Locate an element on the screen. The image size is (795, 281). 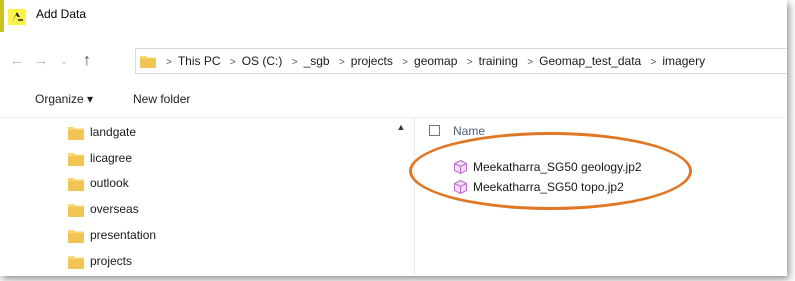
title-bar: Add Data is located at coordinates (393, 16).